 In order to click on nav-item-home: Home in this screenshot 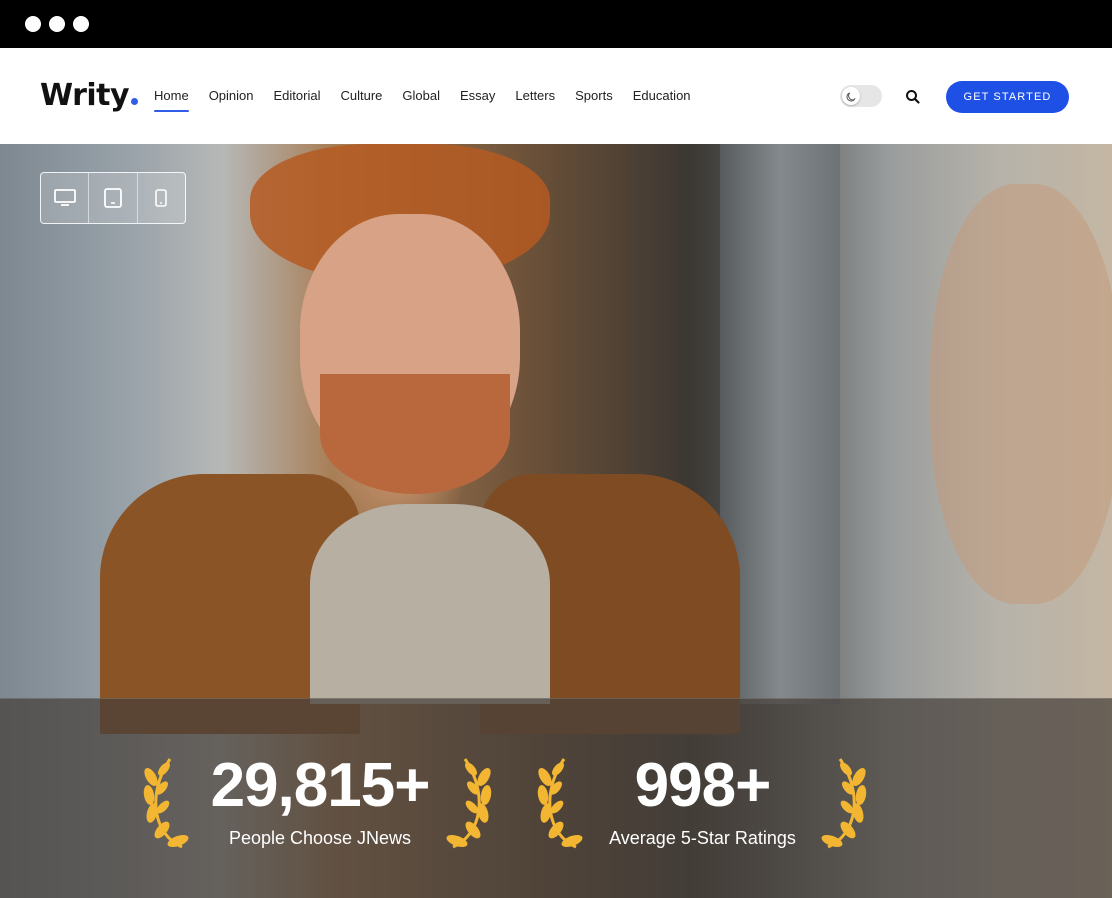, I will do `click(171, 99)`.